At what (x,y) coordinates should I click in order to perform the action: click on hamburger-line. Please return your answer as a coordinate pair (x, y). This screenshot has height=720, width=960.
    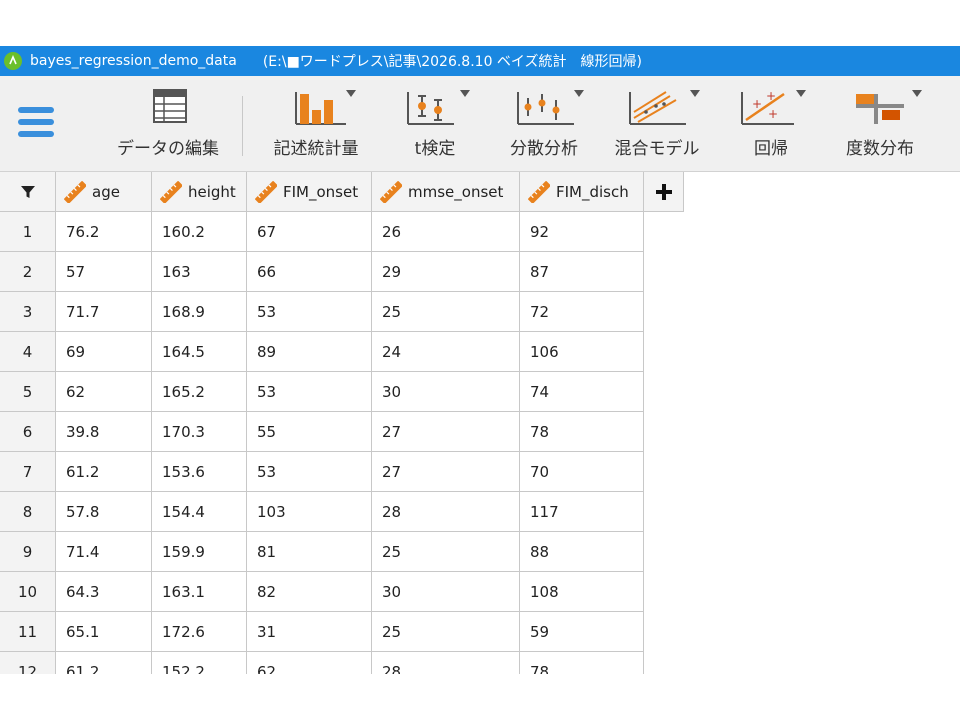
    Looking at the image, I should click on (36, 134).